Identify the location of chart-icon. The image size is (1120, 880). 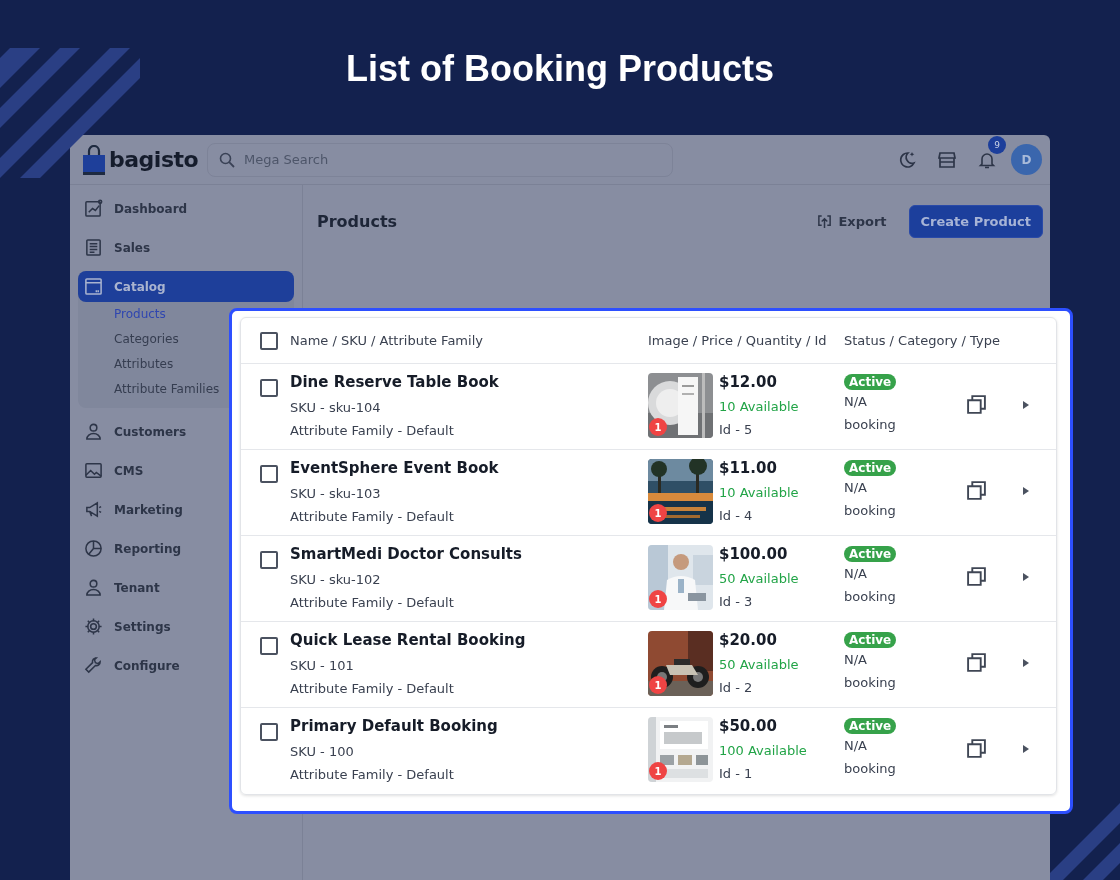
(93, 208).